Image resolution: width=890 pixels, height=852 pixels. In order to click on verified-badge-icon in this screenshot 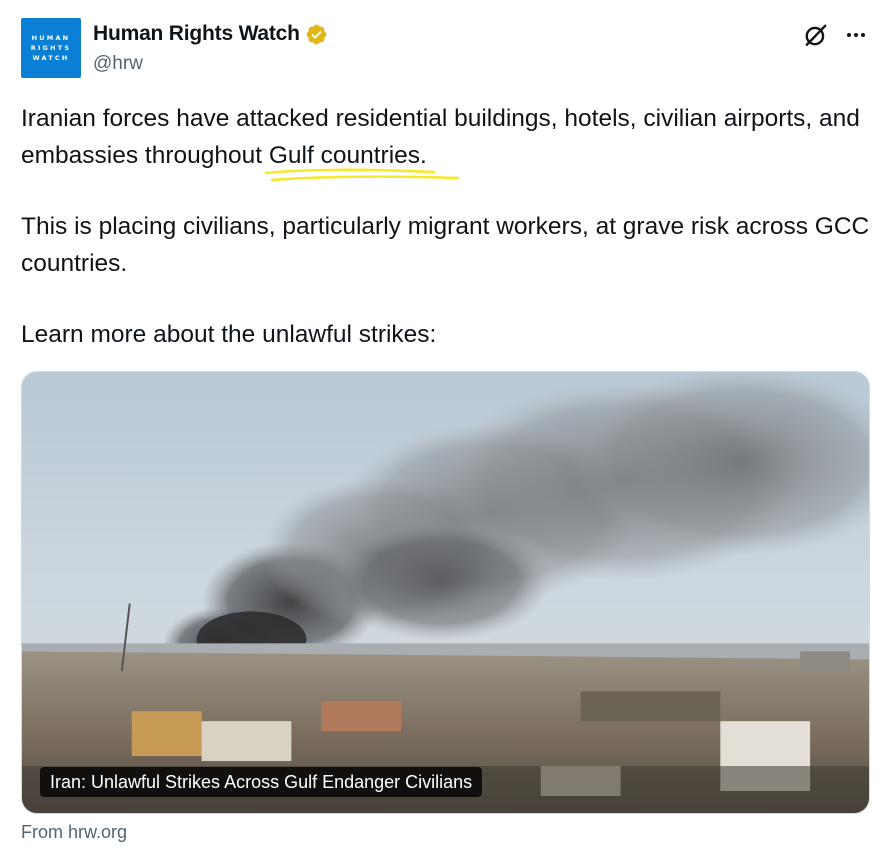, I will do `click(316, 34)`.